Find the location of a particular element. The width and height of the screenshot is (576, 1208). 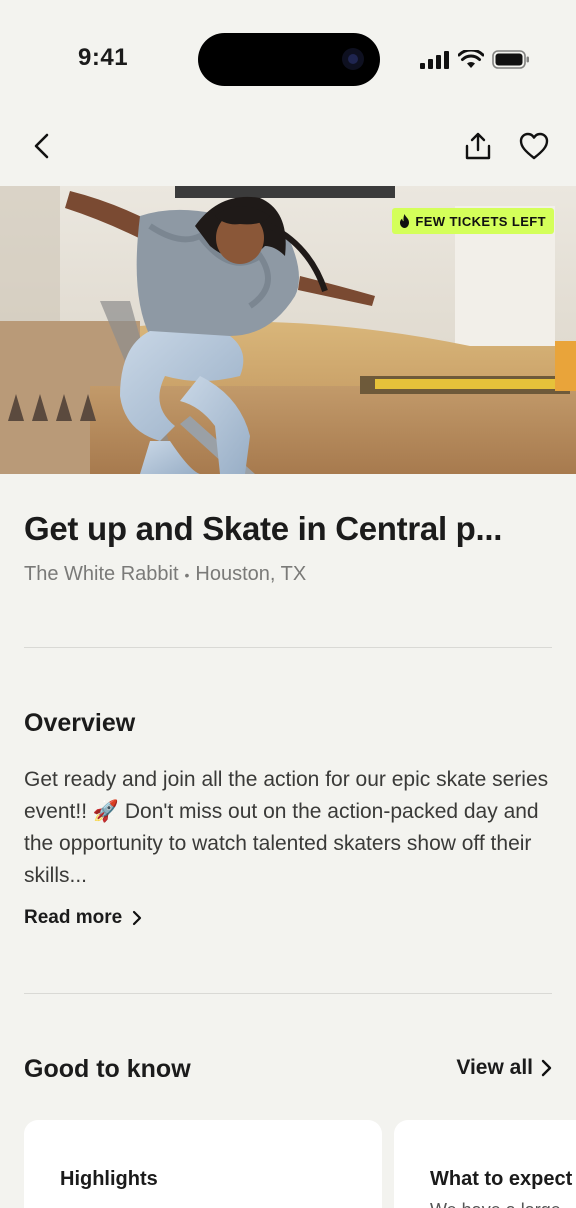

read-more-link: Read more is located at coordinates (83, 918).